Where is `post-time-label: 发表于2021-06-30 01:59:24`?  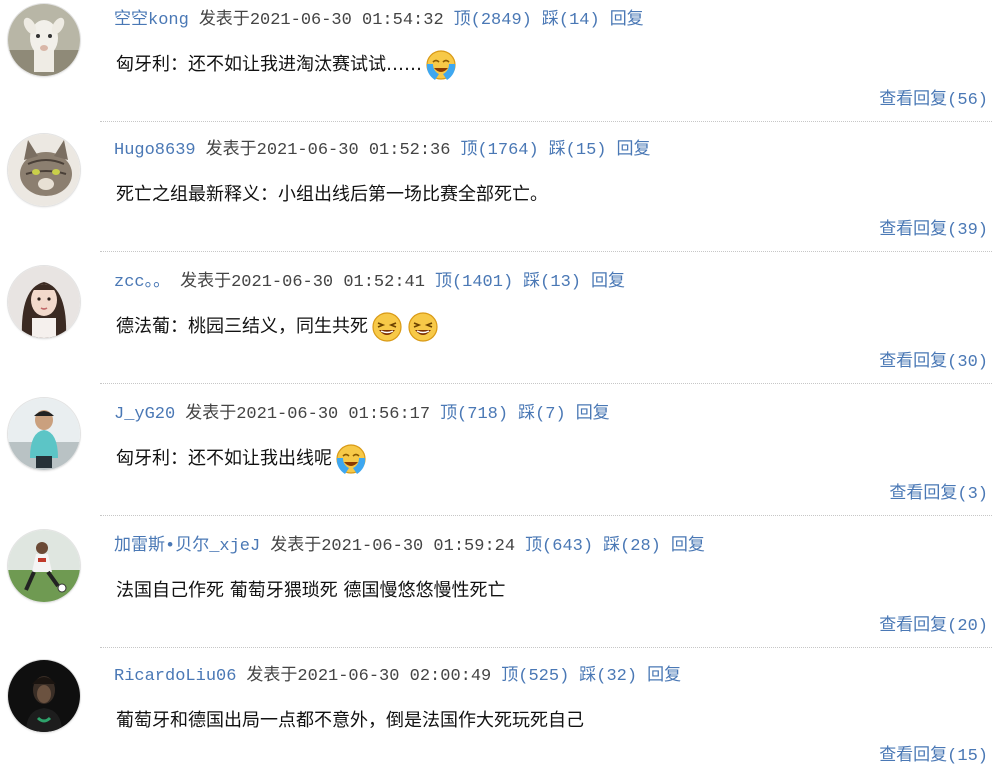 post-time-label: 发表于2021-06-30 01:59:24 is located at coordinates (392, 546).